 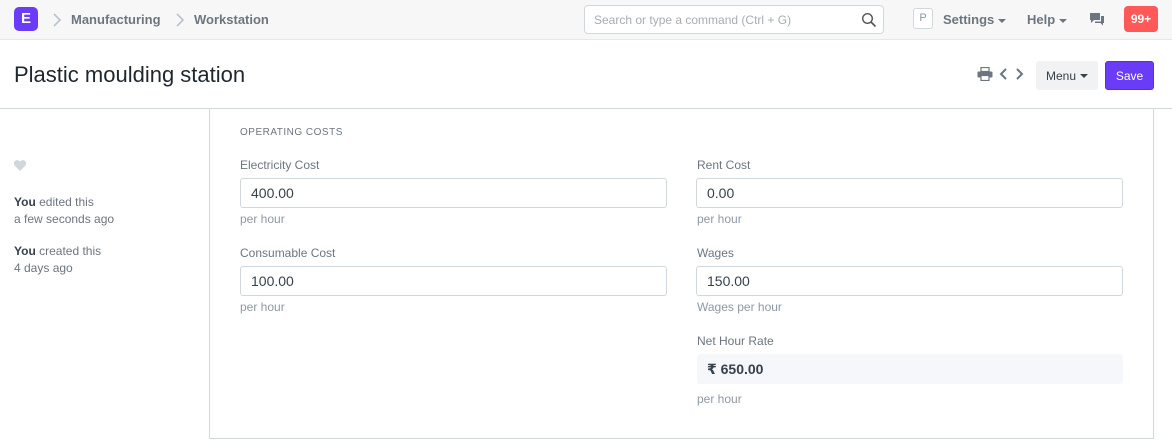 What do you see at coordinates (719, 399) in the screenshot?
I see `net-hour-rate-description: per hour` at bounding box center [719, 399].